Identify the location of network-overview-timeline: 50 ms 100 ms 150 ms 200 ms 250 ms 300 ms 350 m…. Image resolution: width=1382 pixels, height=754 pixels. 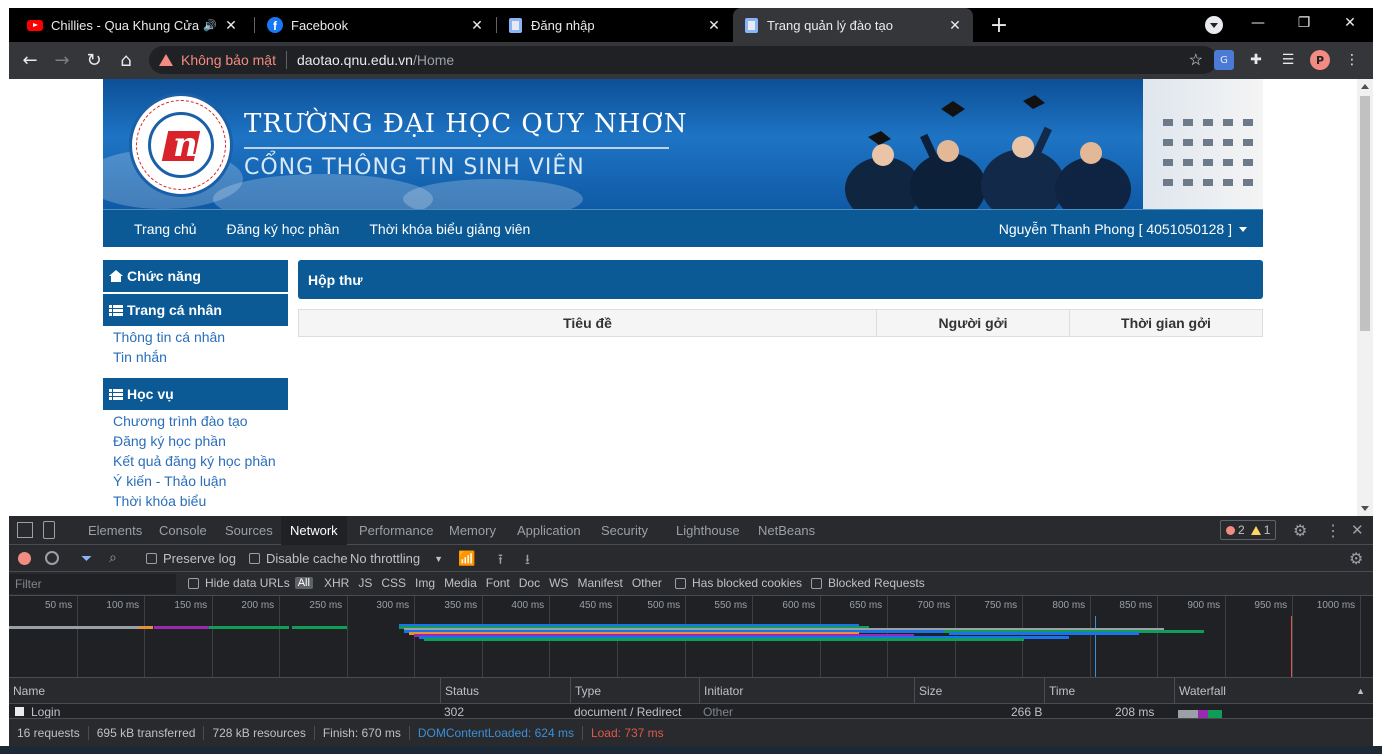
(691, 637).